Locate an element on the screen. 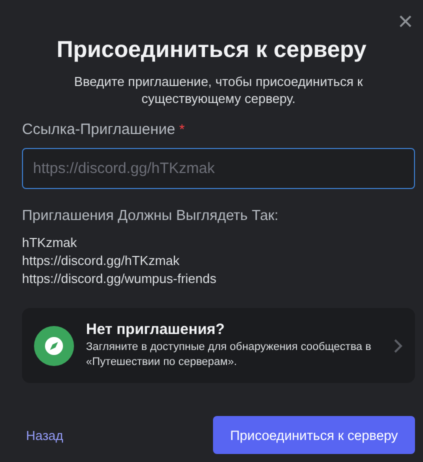 The image size is (423, 462). field-label: Ссылка-Приглашение is located at coordinates (99, 129).